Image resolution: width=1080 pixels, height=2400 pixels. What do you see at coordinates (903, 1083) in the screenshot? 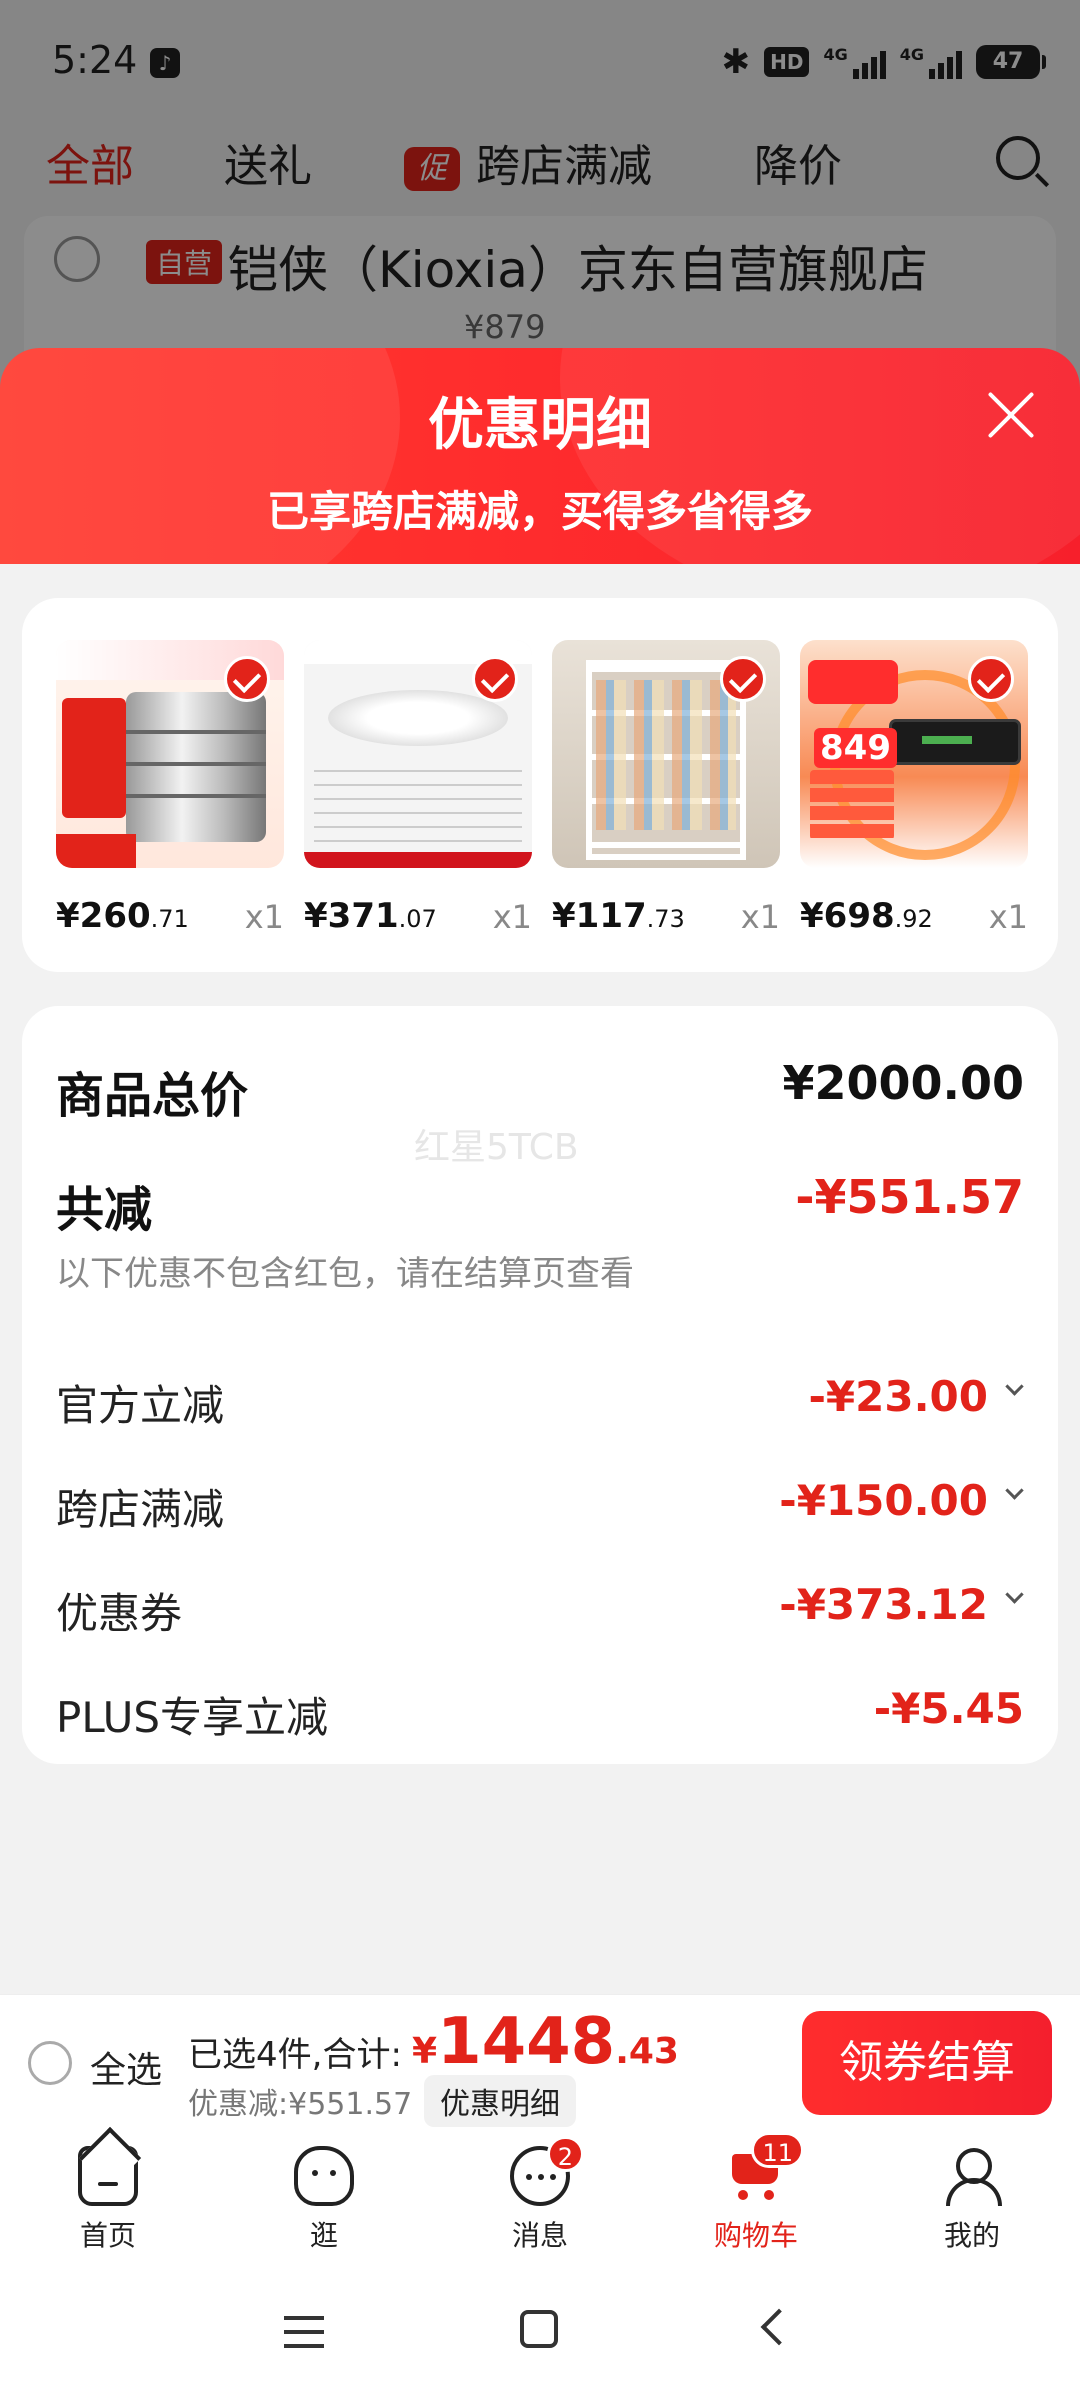
I see `total-price-value: ¥2000.00` at bounding box center [903, 1083].